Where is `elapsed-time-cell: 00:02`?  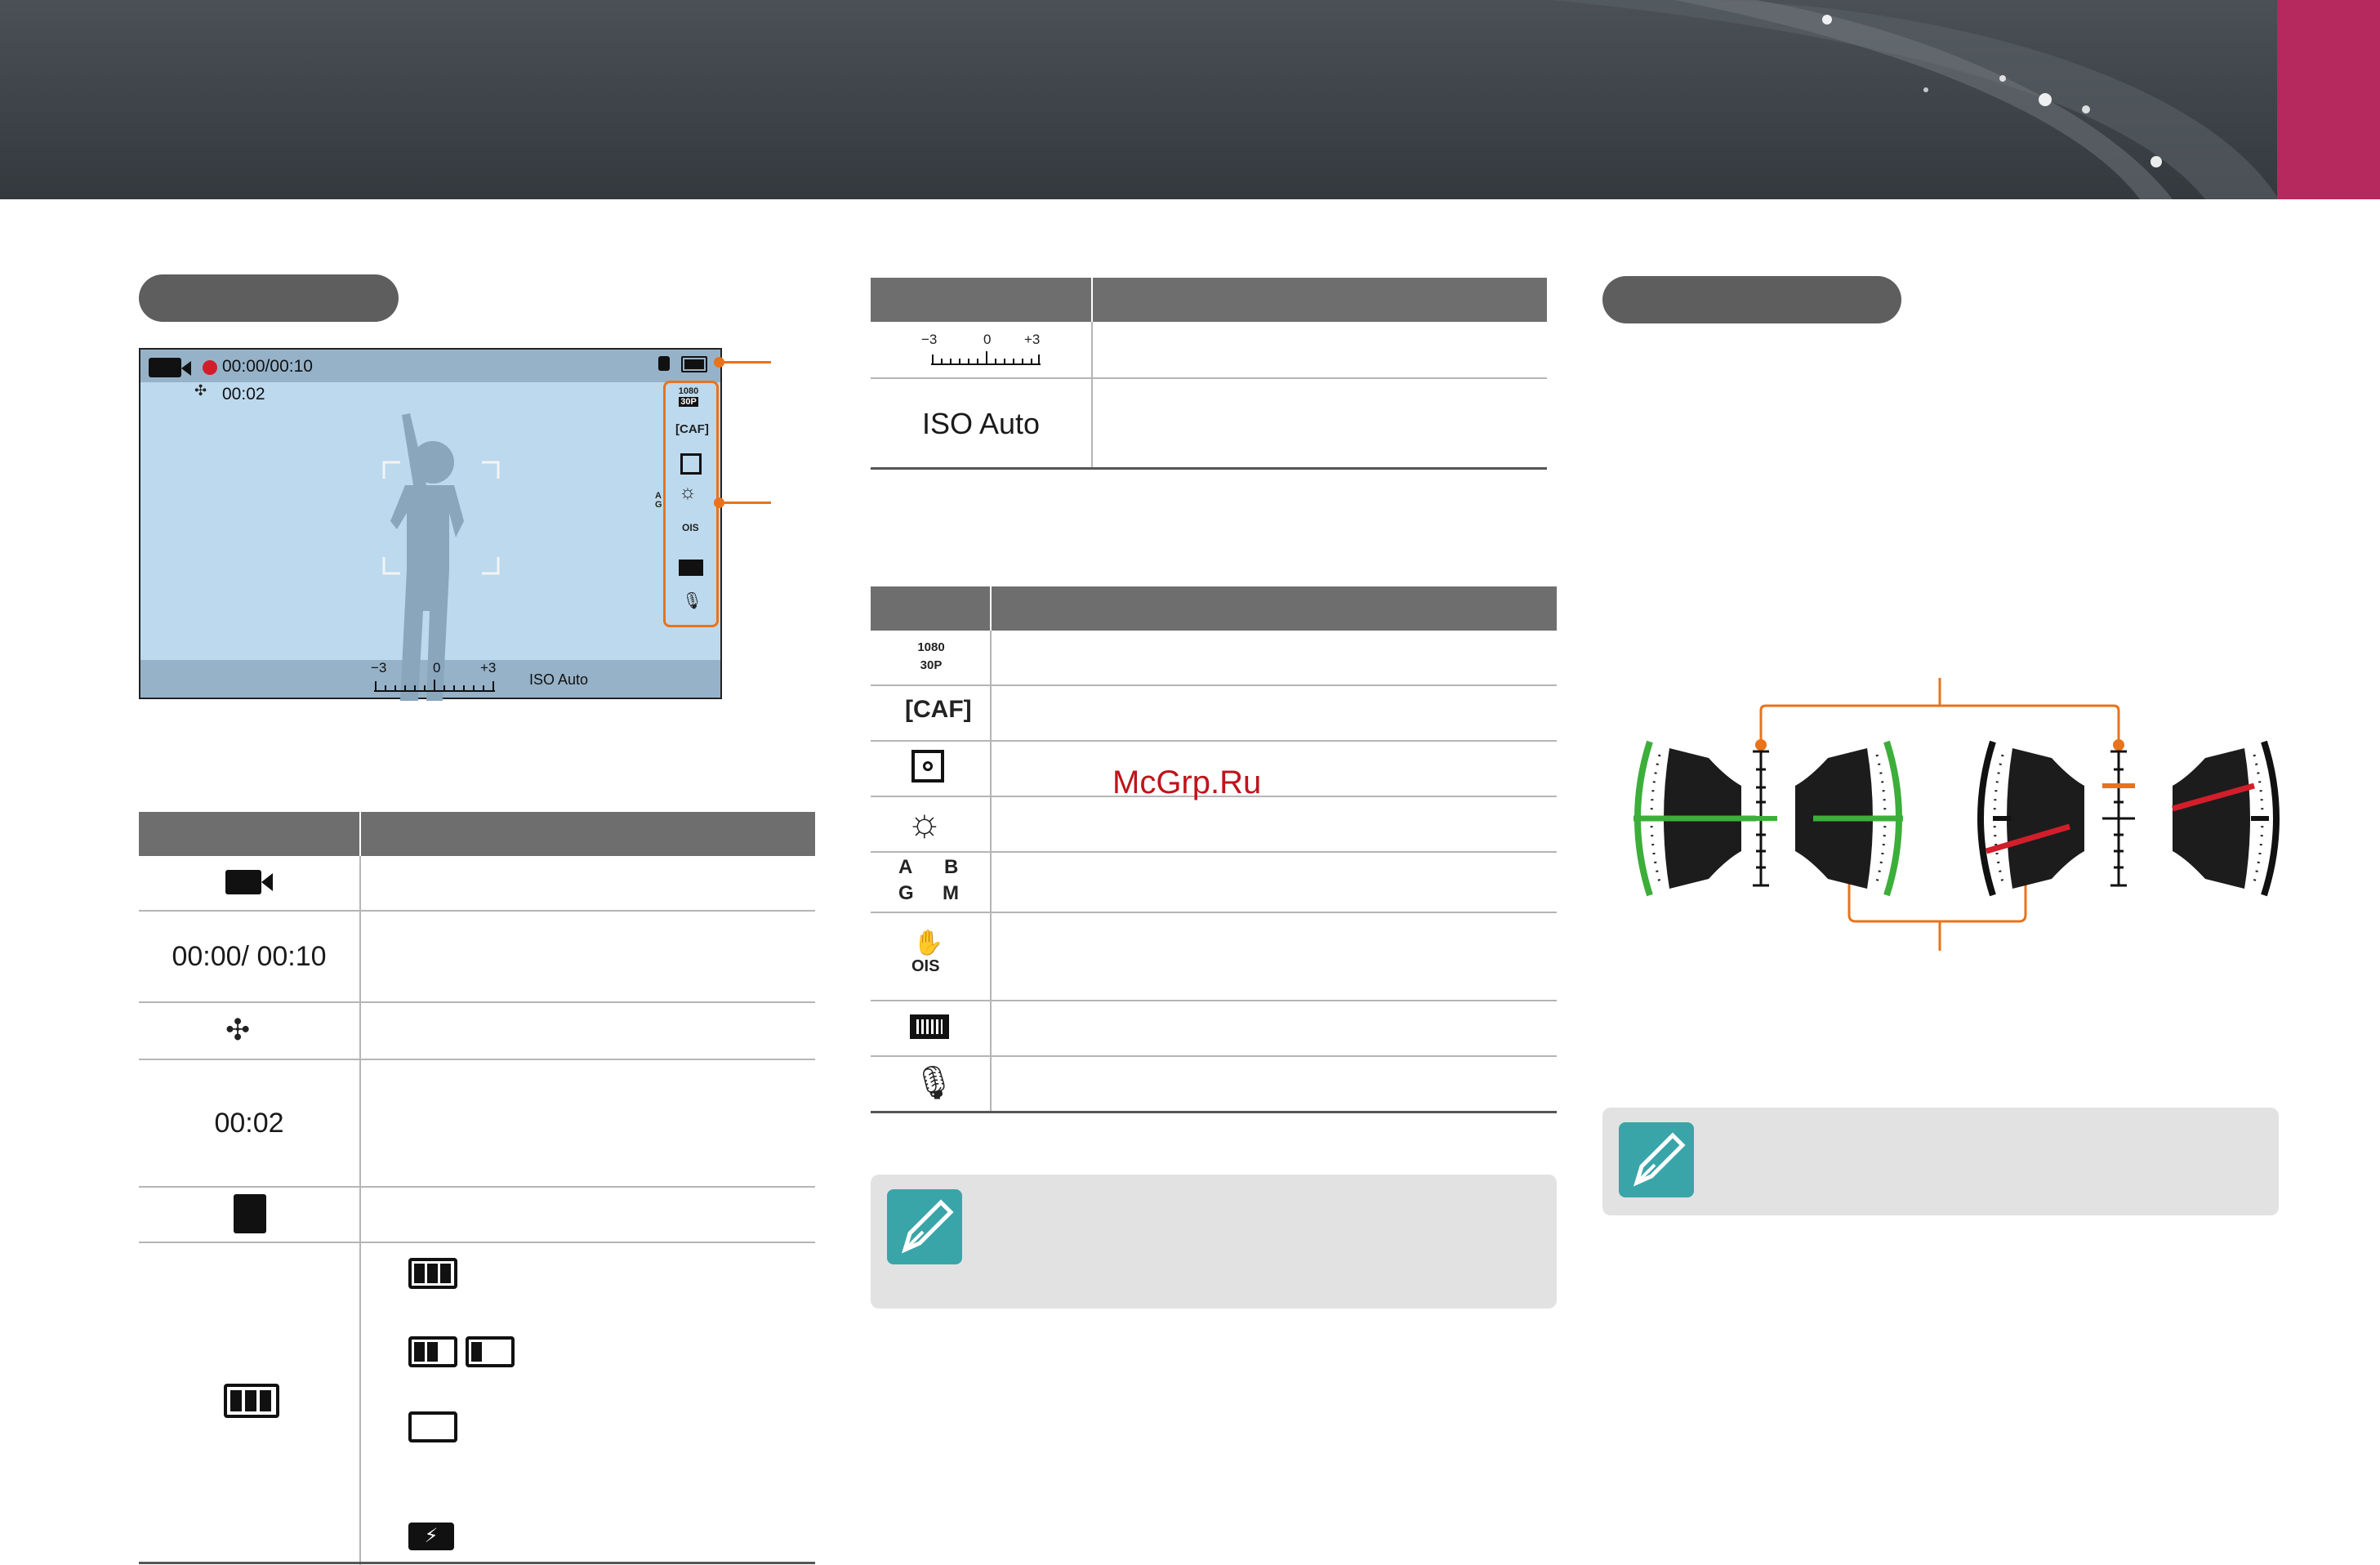
elapsed-time-cell: 00:02 is located at coordinates (249, 1123).